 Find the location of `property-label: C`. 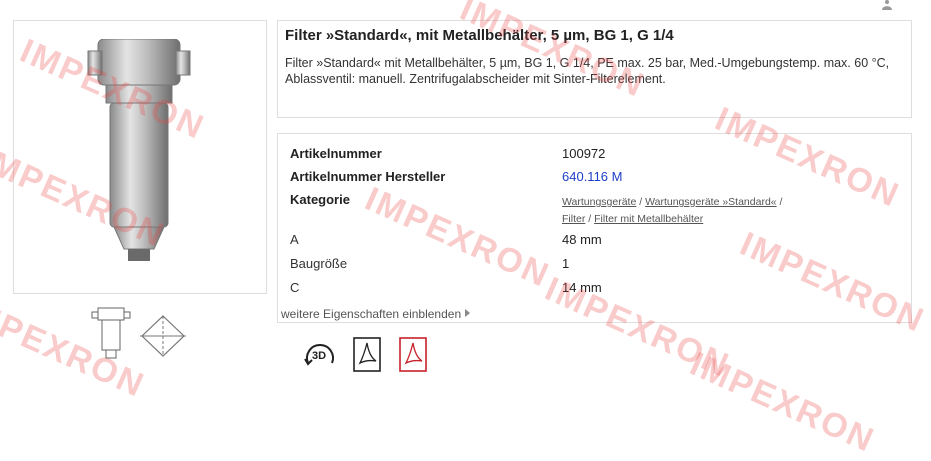

property-label: C is located at coordinates (295, 287).